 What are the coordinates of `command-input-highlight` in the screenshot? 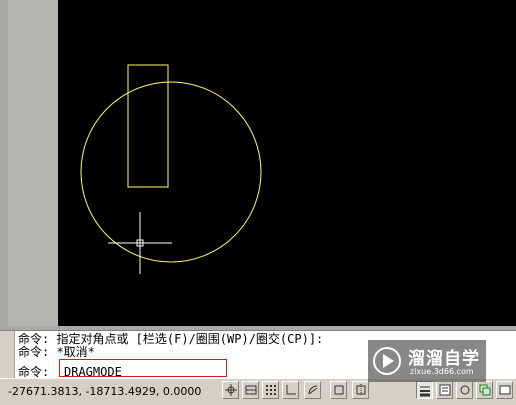 It's located at (143, 368).